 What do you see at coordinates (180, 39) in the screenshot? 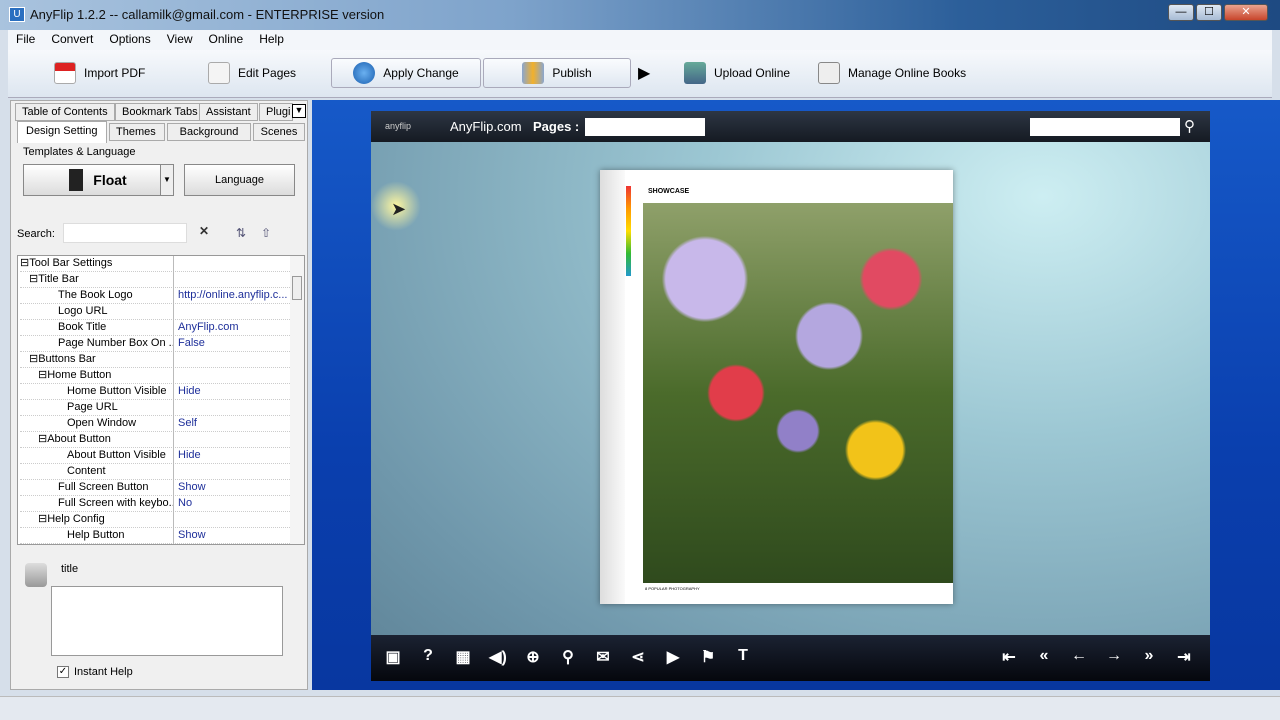
I see `menu-view: View` at bounding box center [180, 39].